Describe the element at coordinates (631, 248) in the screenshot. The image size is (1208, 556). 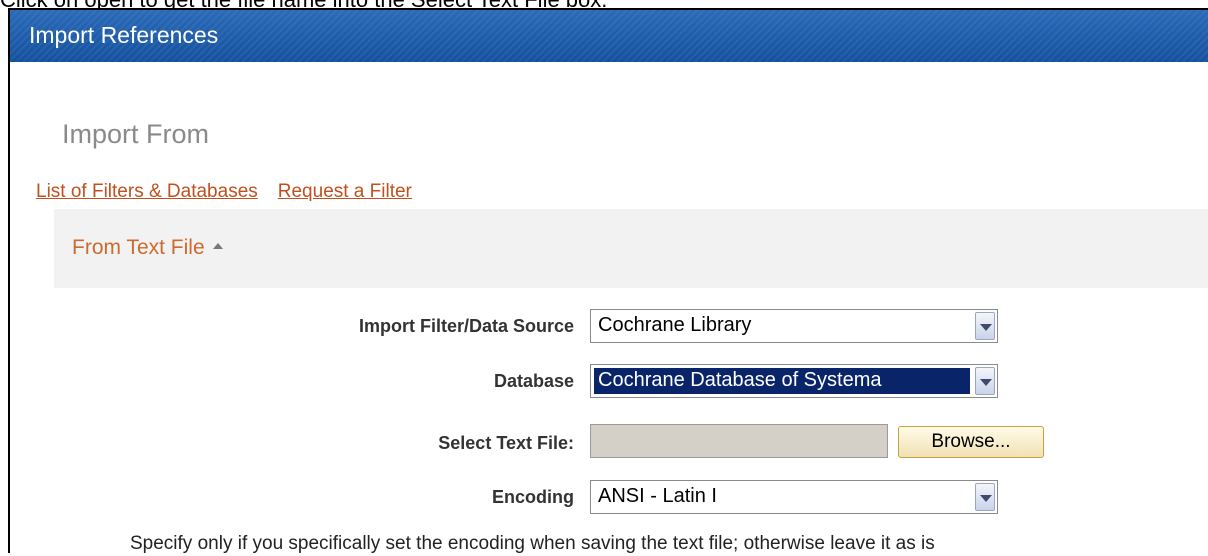
I see `section-header: From Text File` at that location.